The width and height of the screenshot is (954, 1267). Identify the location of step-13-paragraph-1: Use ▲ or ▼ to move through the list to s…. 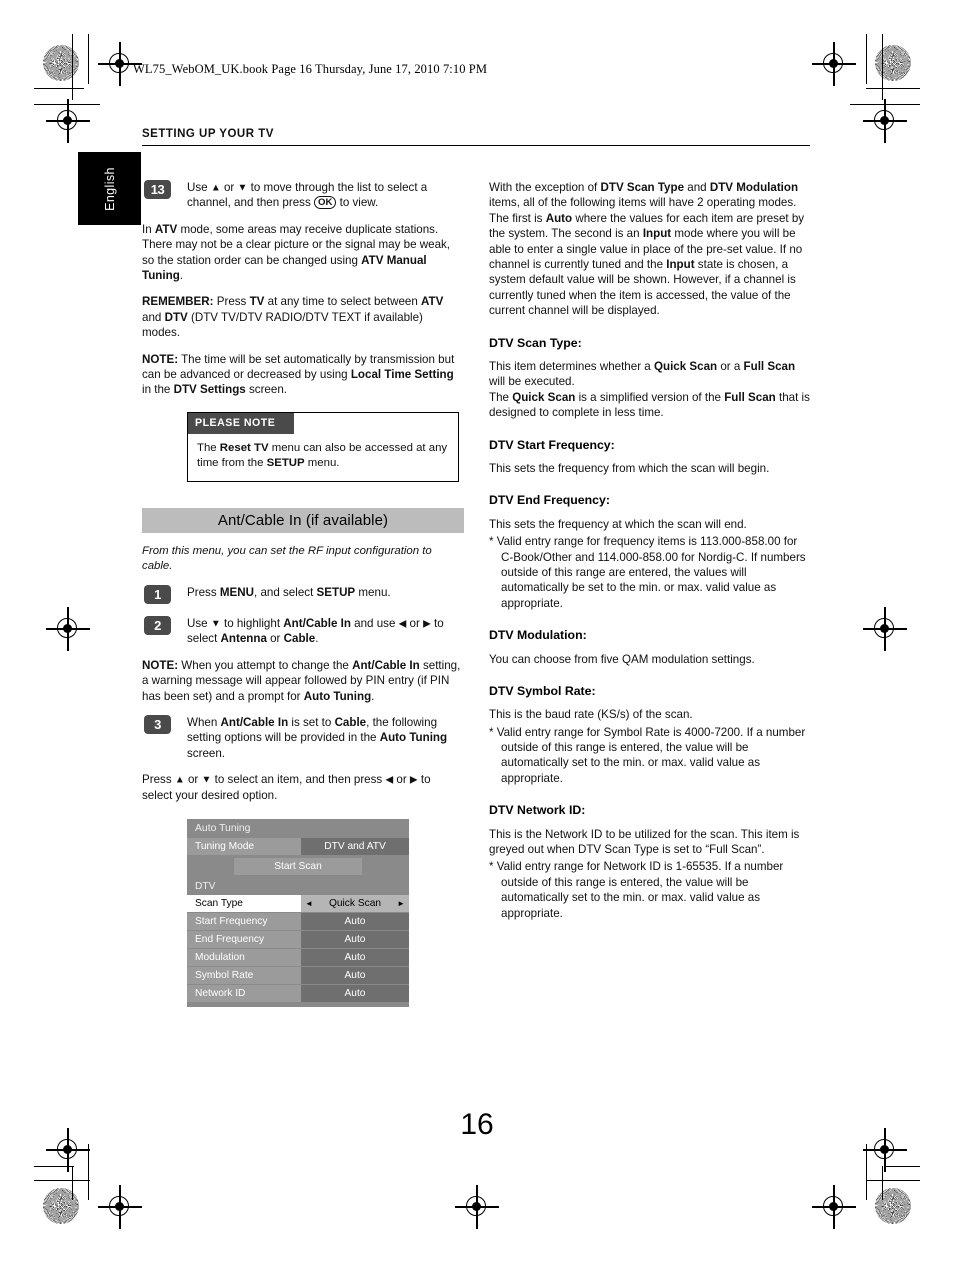
(325, 195).